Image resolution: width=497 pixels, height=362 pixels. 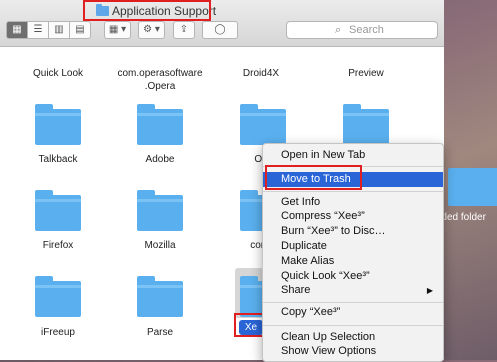 I want to click on menu-item-copy: Copy “Xee³”, so click(x=353, y=312).